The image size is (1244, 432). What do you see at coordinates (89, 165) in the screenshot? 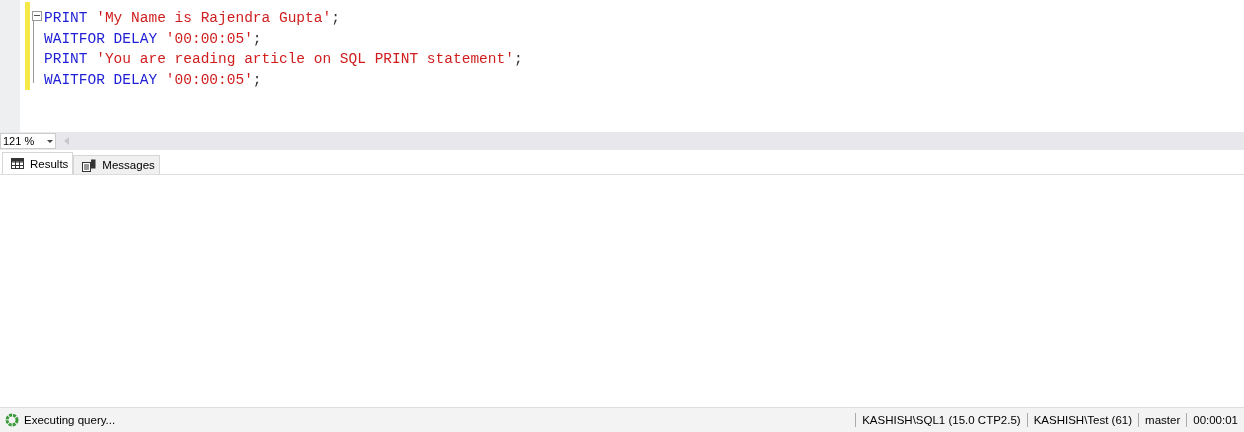
I see `document-icon` at bounding box center [89, 165].